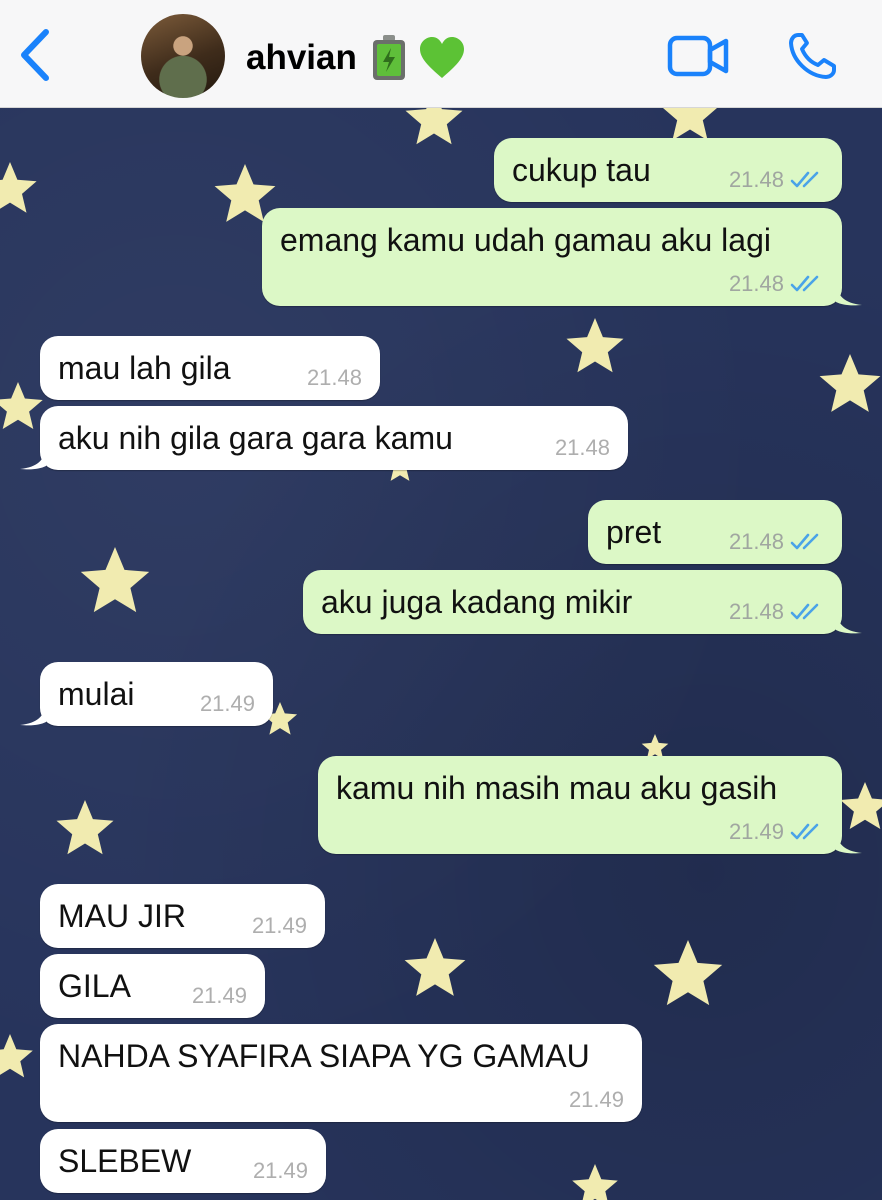 This screenshot has height=1200, width=882. I want to click on incoming-message-bubble: NAHDA SYAFIRA SIAPA YG GAMAU 21.49, so click(341, 1073).